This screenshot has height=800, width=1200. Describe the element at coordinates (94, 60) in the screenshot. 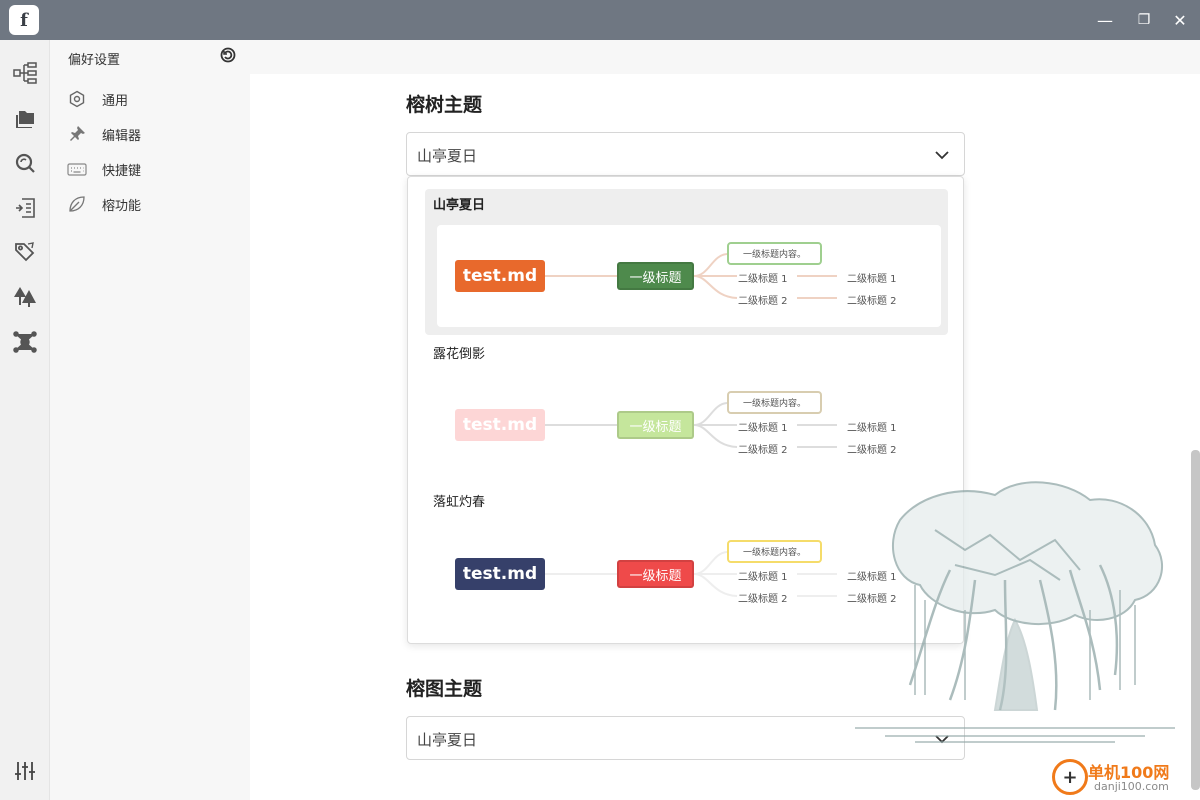

I see `sidebar-title: 偏好设置` at that location.